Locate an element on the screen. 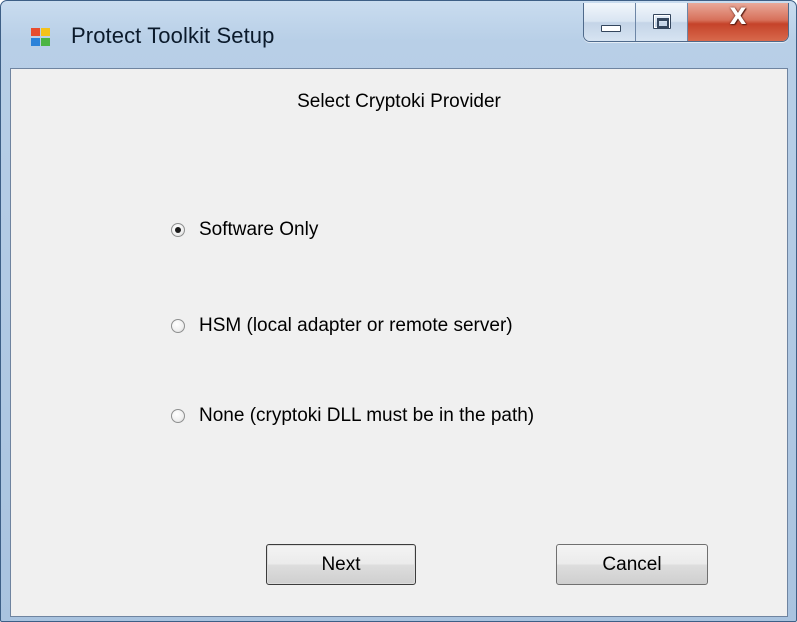  cancel-button: Cancel is located at coordinates (632, 564).